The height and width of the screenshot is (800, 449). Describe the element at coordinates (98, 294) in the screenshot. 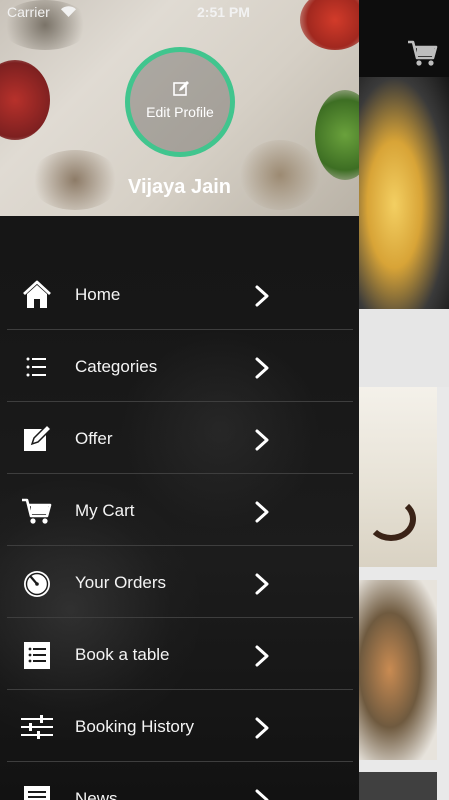

I see `menu-item-label: Home` at that location.